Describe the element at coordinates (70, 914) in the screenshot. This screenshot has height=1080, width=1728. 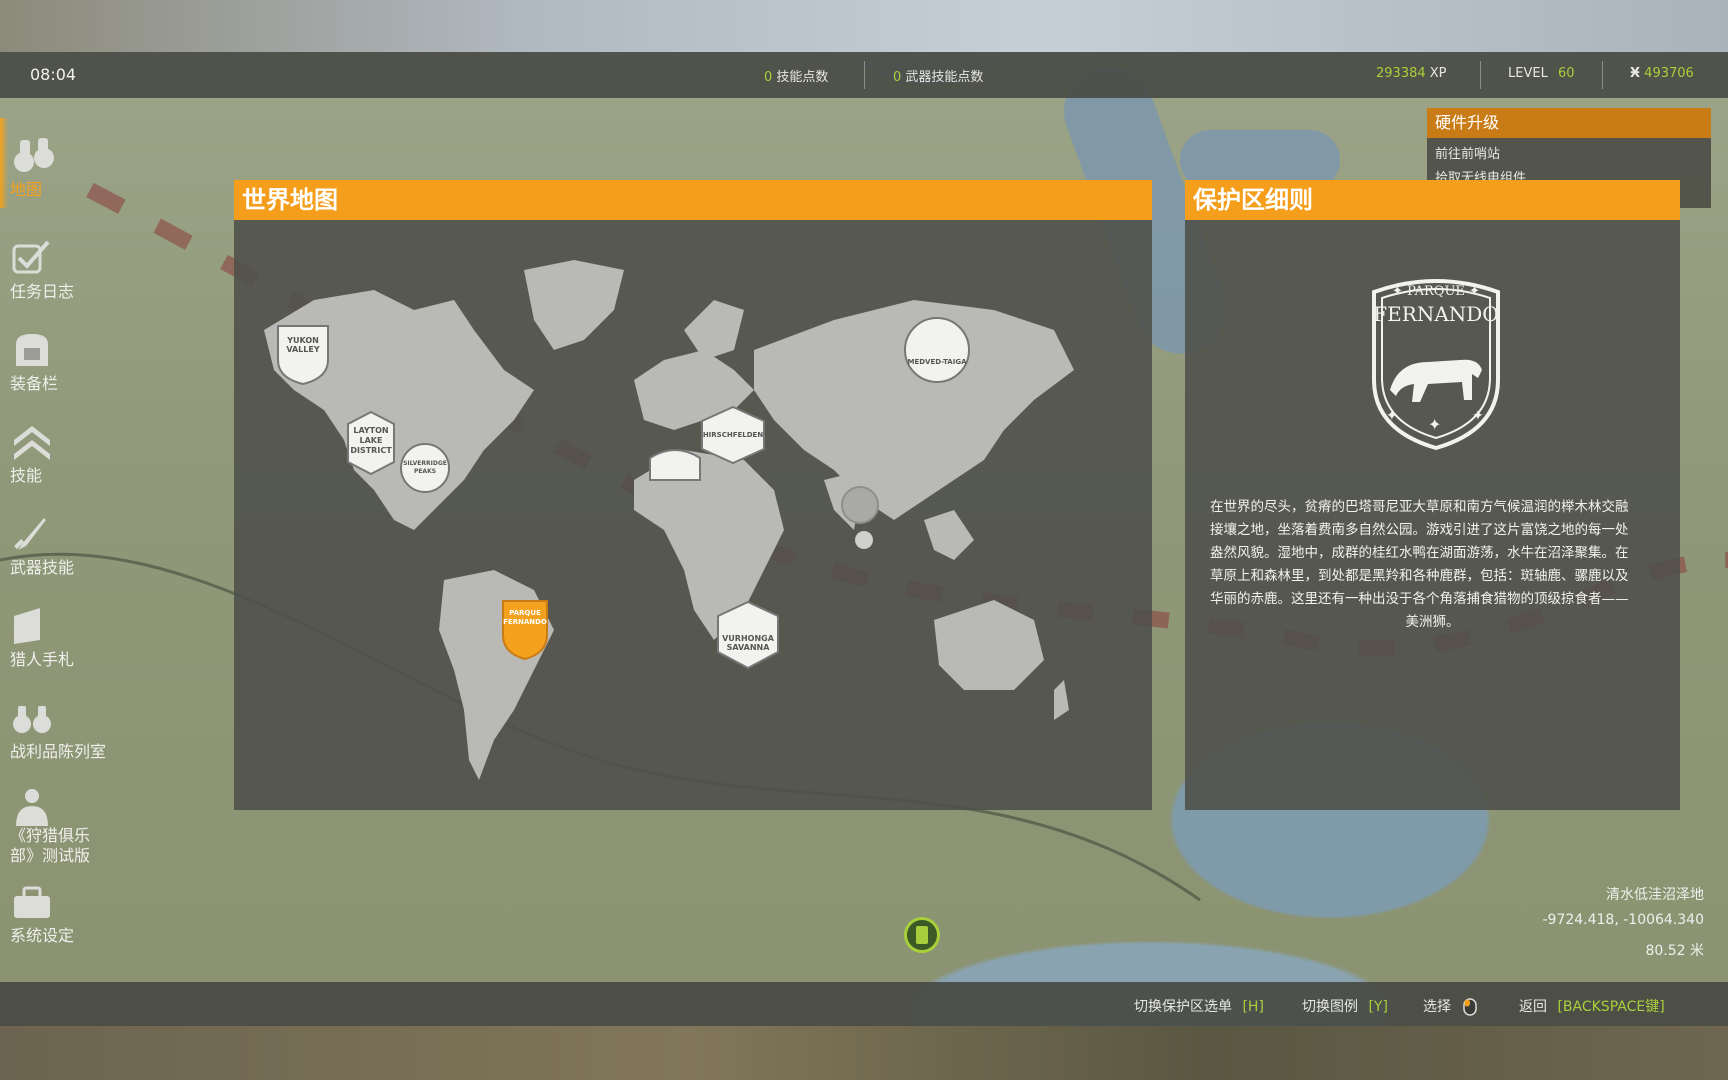
I see `sidebar-item-settings: 系统设定` at that location.